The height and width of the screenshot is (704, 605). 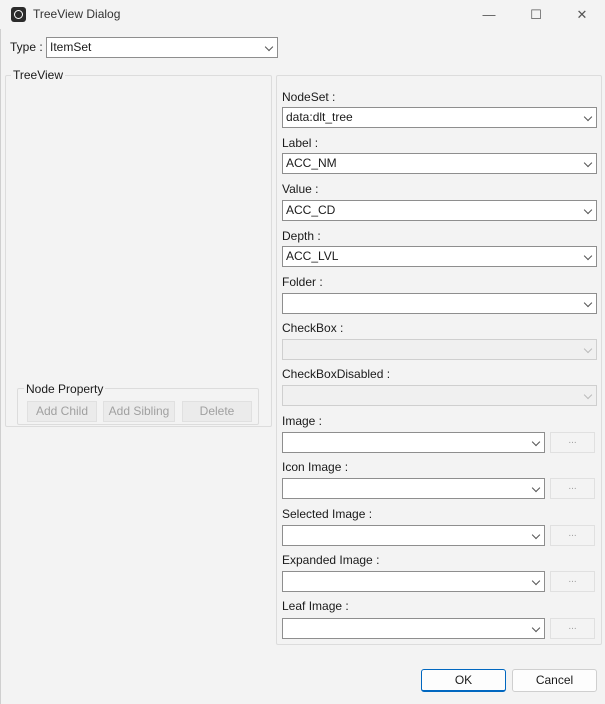 I want to click on minimize-icon: —, so click(x=489, y=14).